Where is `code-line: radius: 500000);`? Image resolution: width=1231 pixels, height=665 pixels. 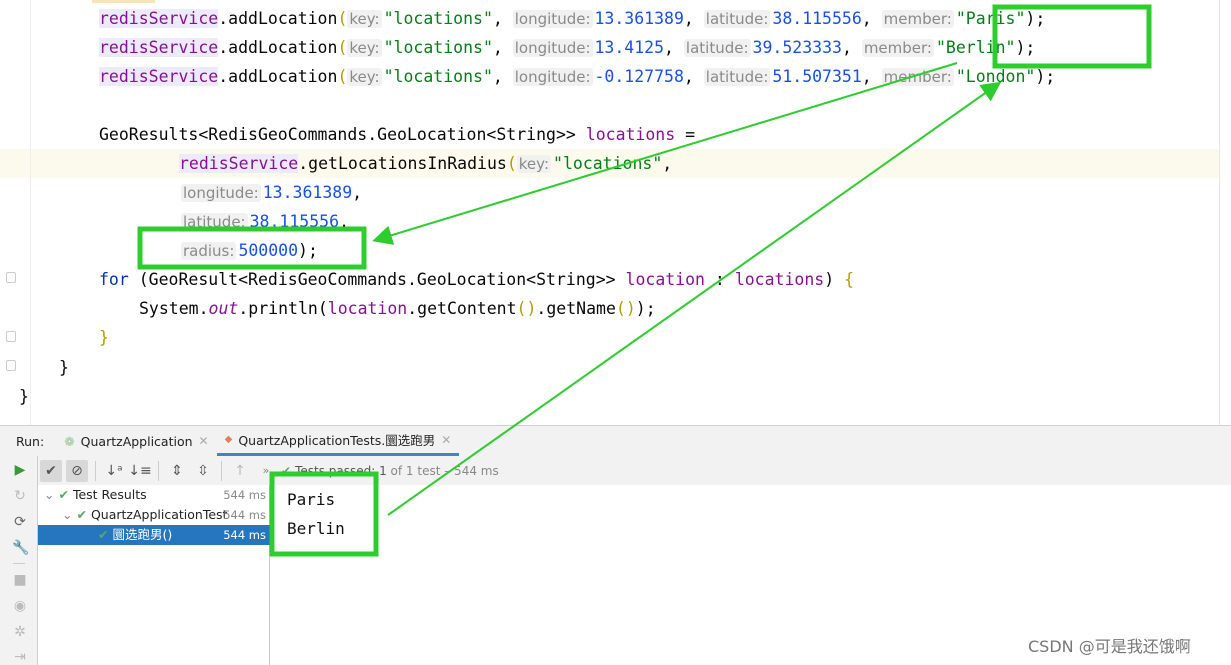
code-line: radius: 500000); is located at coordinates (249, 250).